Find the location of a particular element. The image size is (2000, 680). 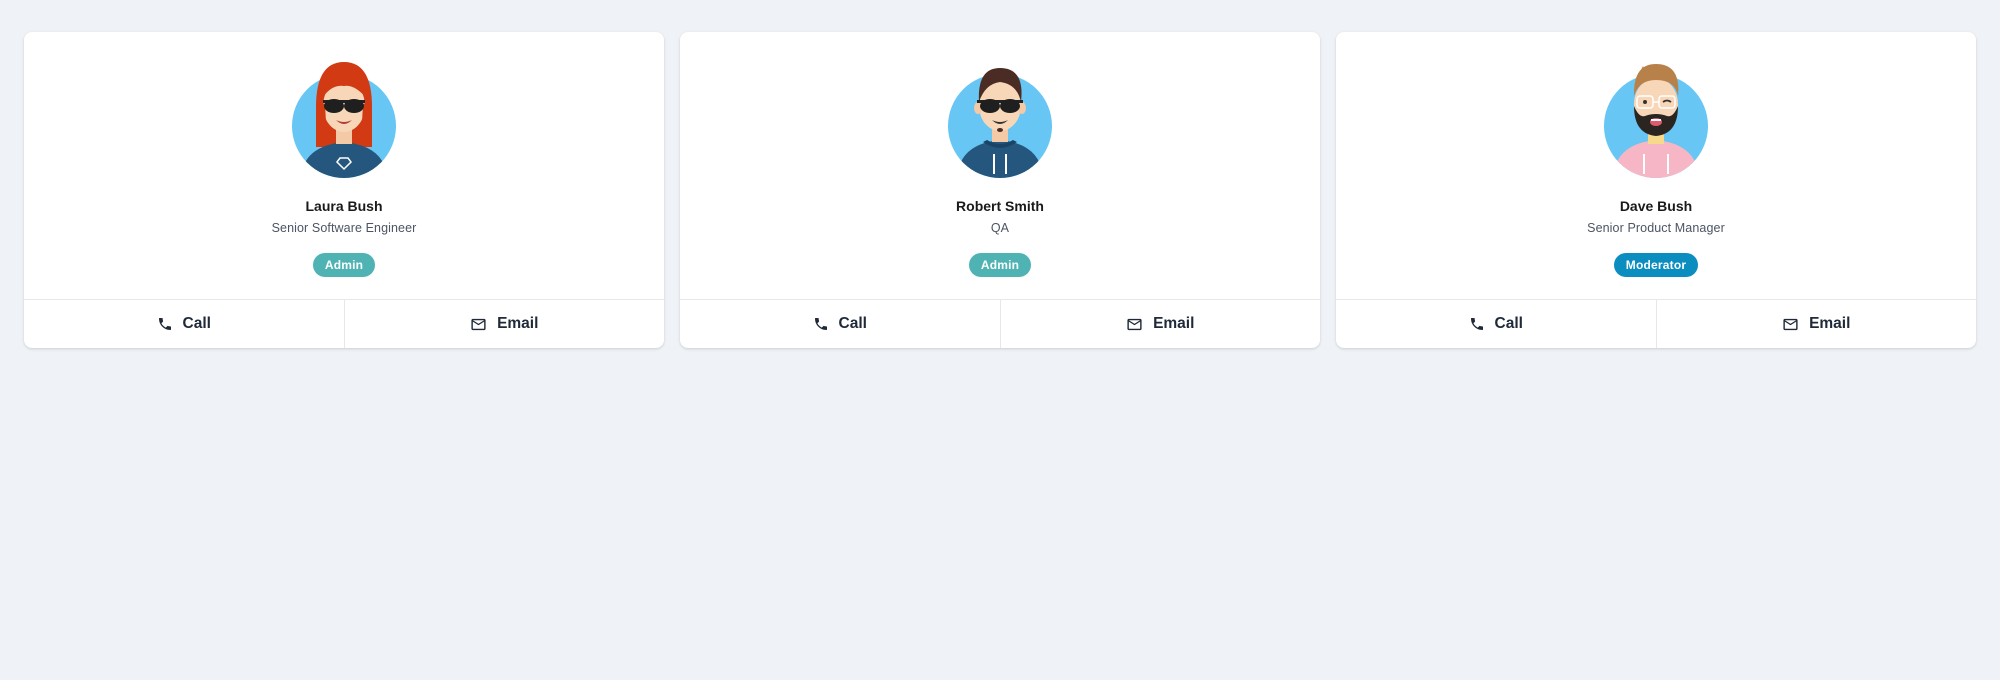

woman-red-hair-sunglasses-avatar-icon is located at coordinates (344, 120).